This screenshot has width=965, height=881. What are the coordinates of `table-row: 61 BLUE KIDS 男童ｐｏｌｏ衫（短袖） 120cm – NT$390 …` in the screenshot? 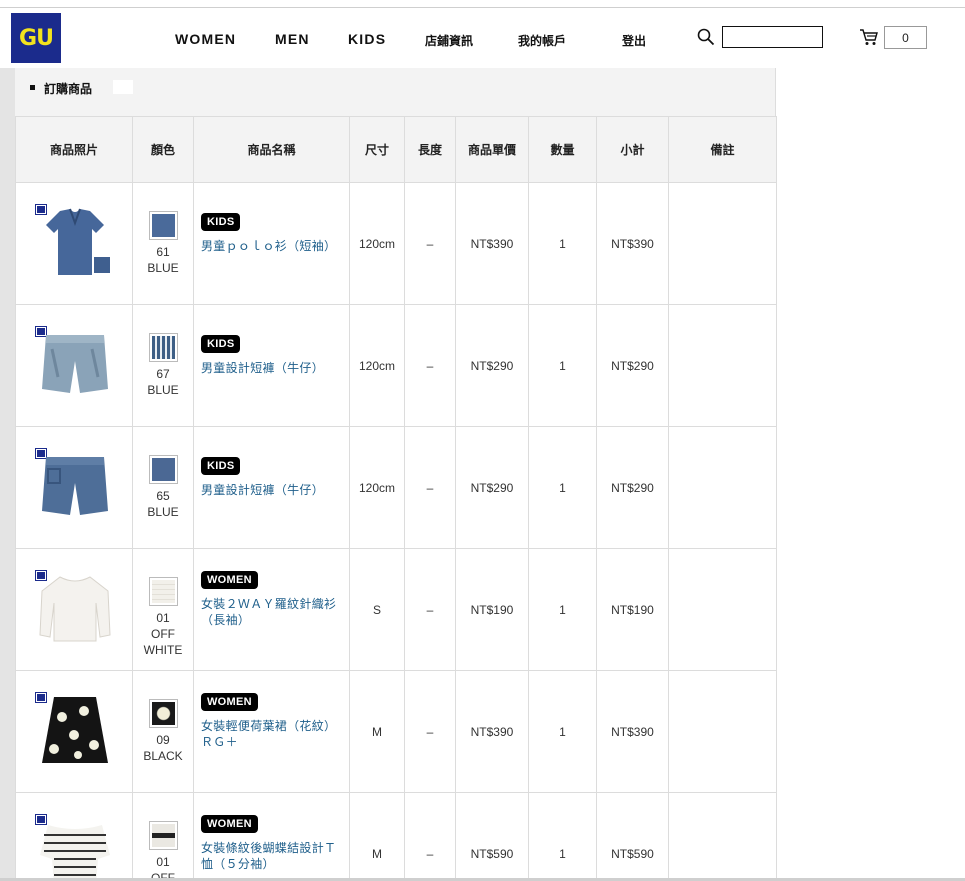 It's located at (396, 243).